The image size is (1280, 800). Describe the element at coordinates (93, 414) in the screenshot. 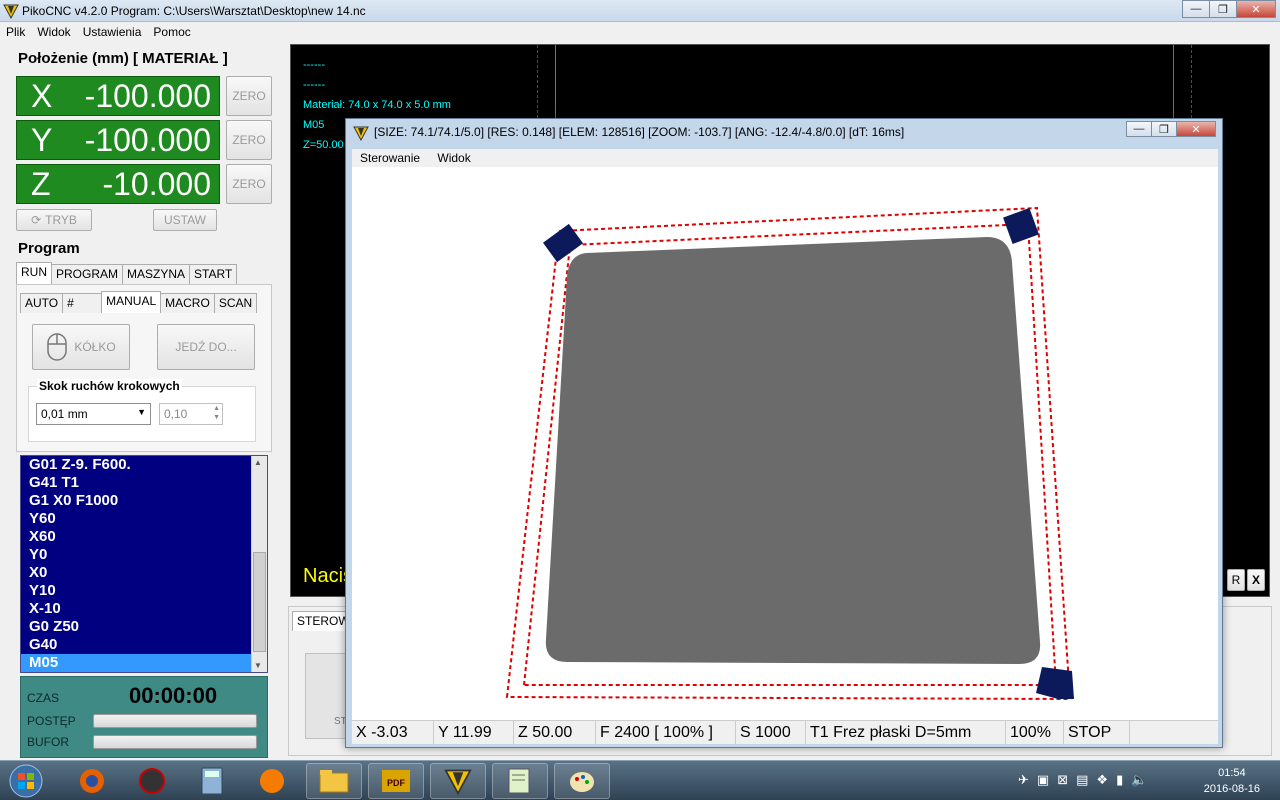

I see `step-select: 0,01 mm ▼` at that location.